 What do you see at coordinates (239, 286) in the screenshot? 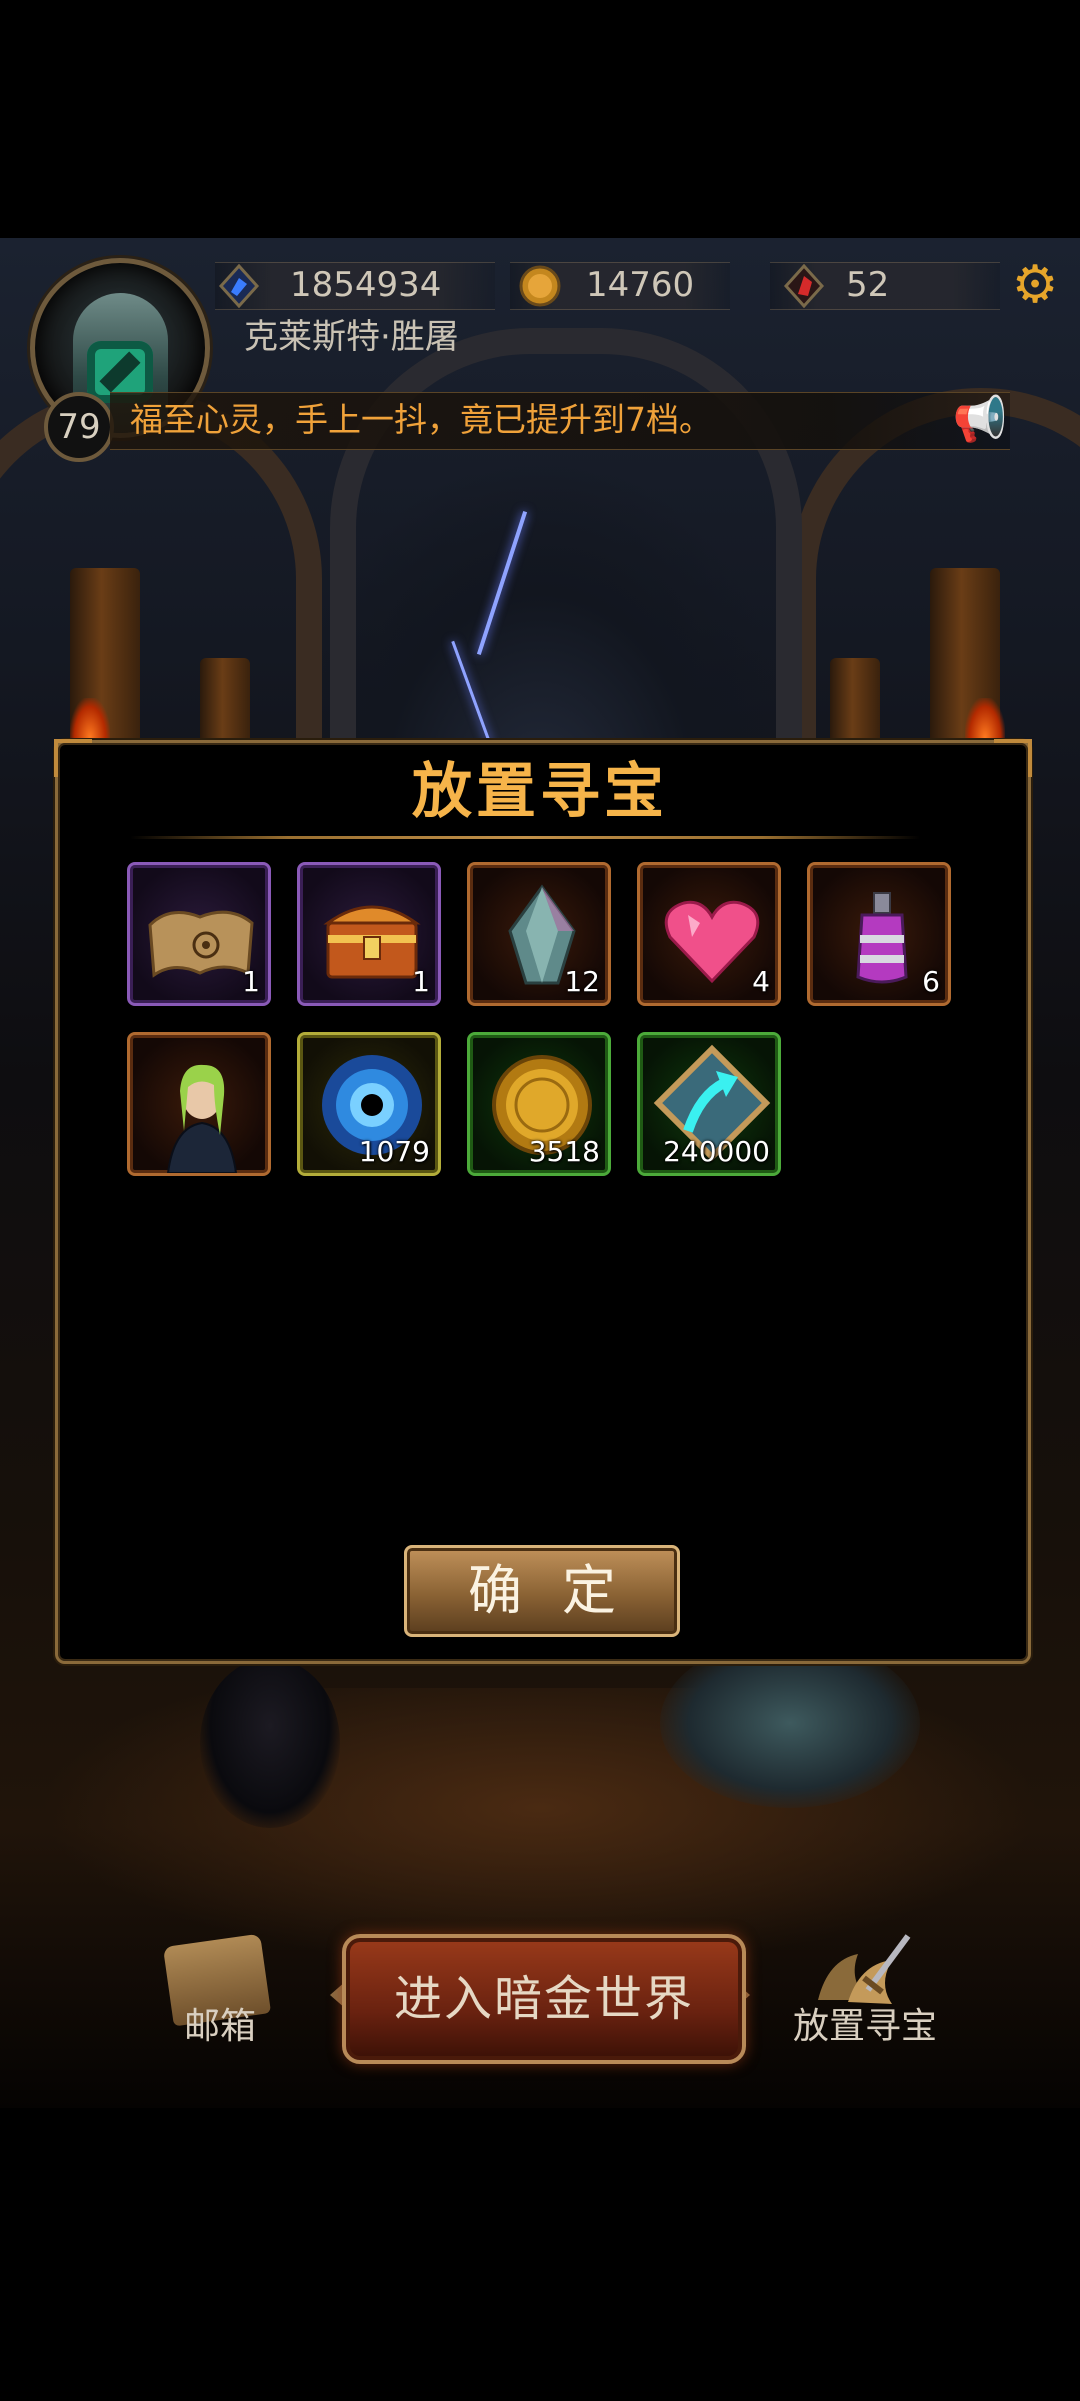
I see `blue-crystal-icon` at bounding box center [239, 286].